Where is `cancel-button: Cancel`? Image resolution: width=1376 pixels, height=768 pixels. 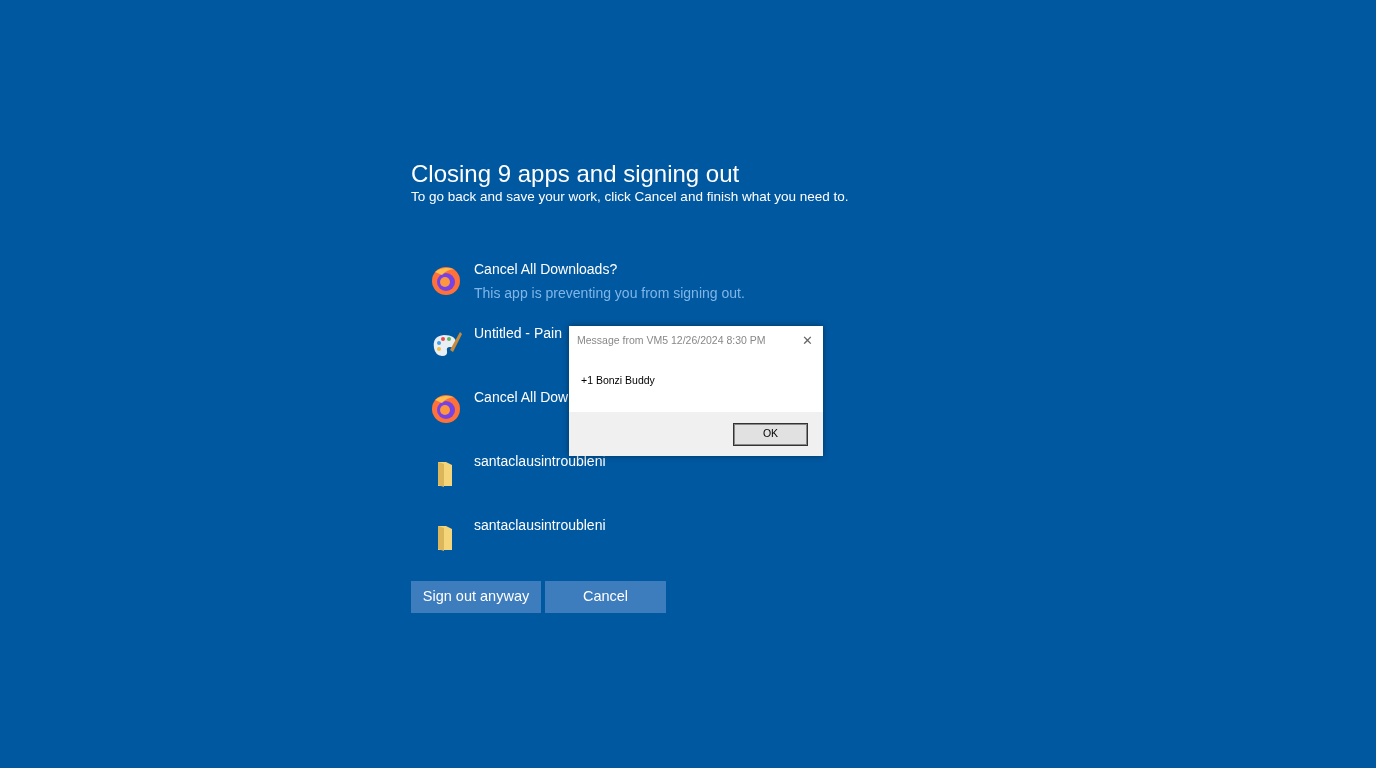 cancel-button: Cancel is located at coordinates (605, 597).